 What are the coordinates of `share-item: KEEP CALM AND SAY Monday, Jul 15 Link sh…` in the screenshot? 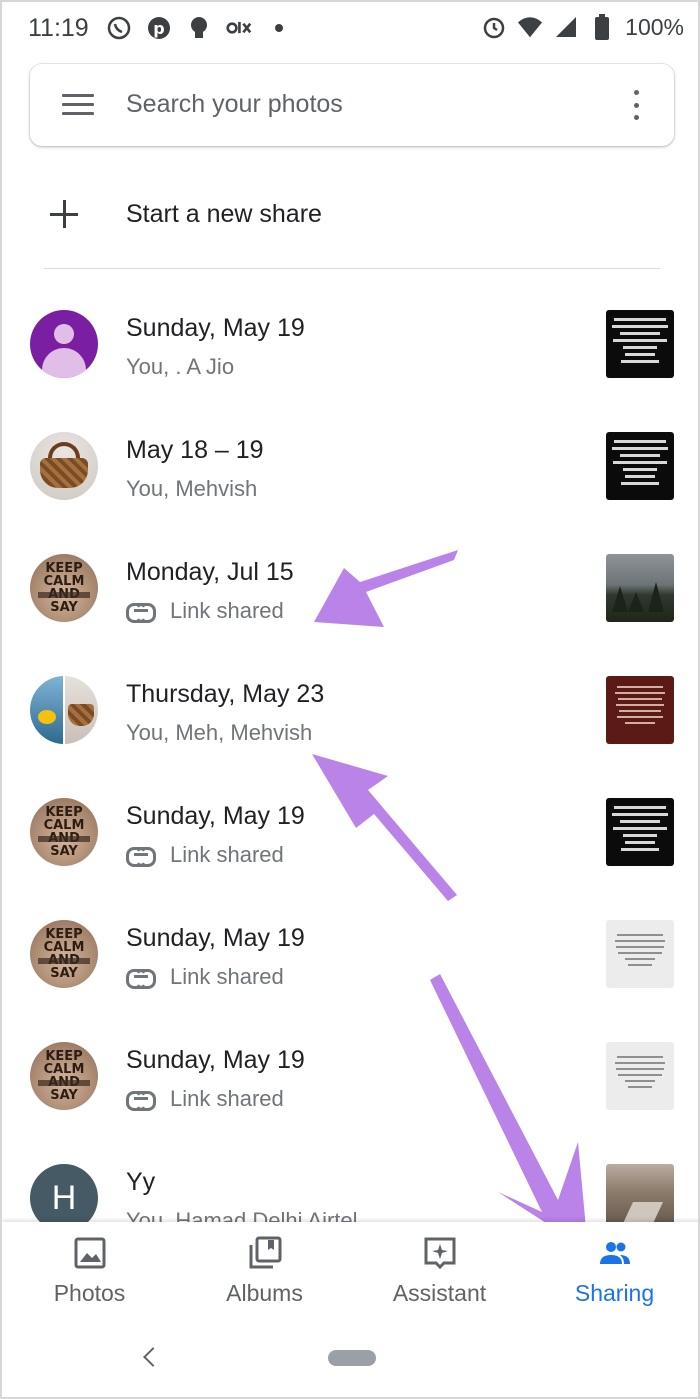 It's located at (350, 587).